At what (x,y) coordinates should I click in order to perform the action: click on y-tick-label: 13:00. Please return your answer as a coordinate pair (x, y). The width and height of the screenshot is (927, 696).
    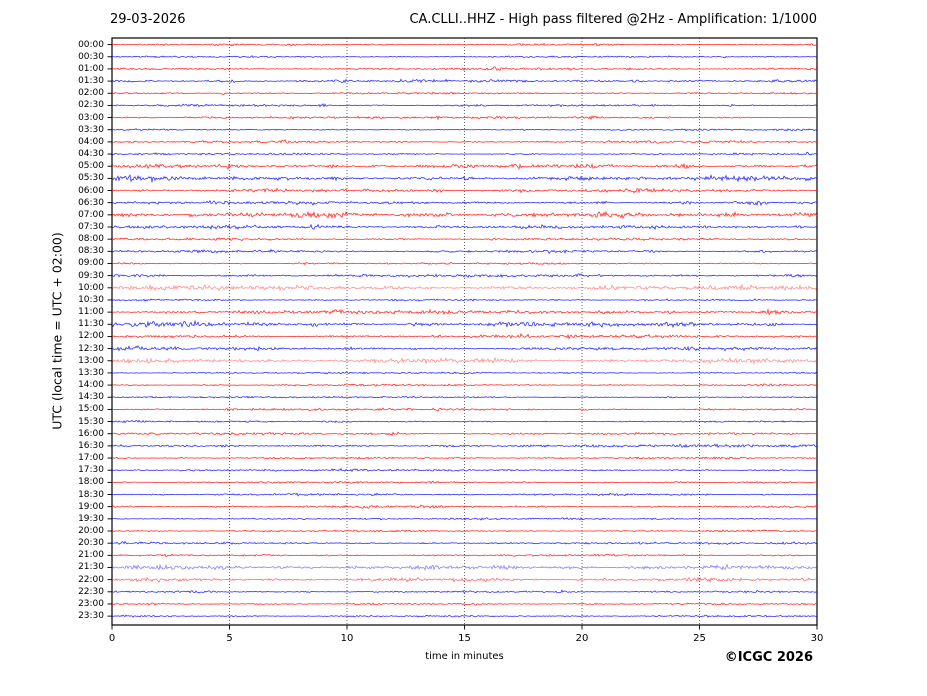
    Looking at the image, I should click on (91, 360).